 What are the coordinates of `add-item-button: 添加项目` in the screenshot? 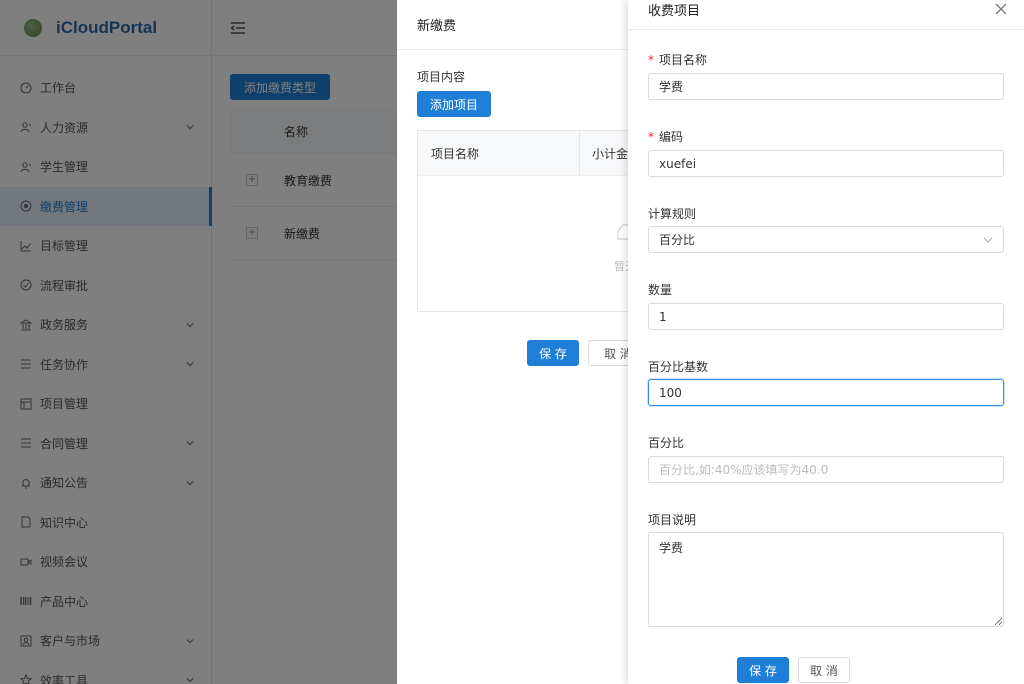 It's located at (454, 104).